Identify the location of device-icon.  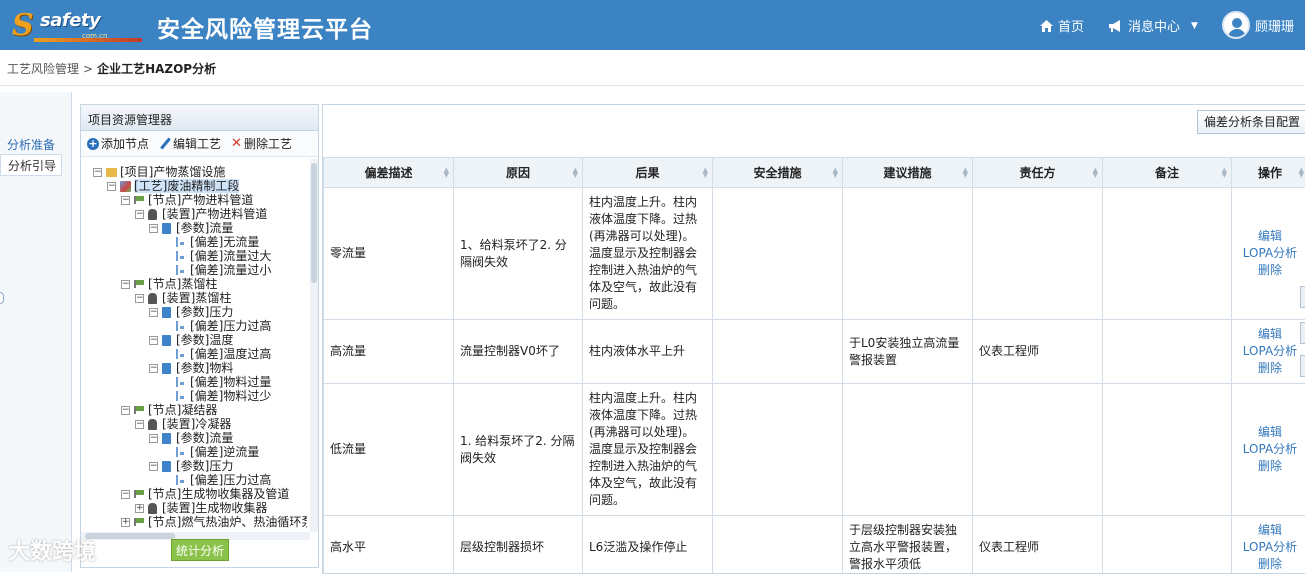
(152, 508).